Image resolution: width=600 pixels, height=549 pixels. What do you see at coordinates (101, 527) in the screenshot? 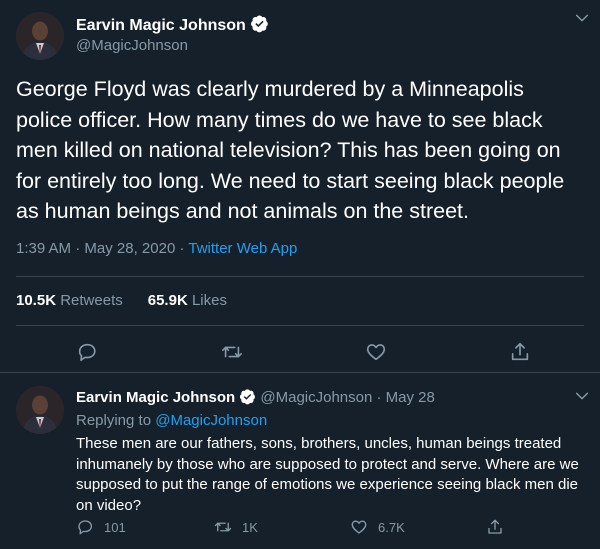
I see `reply-button: 101` at bounding box center [101, 527].